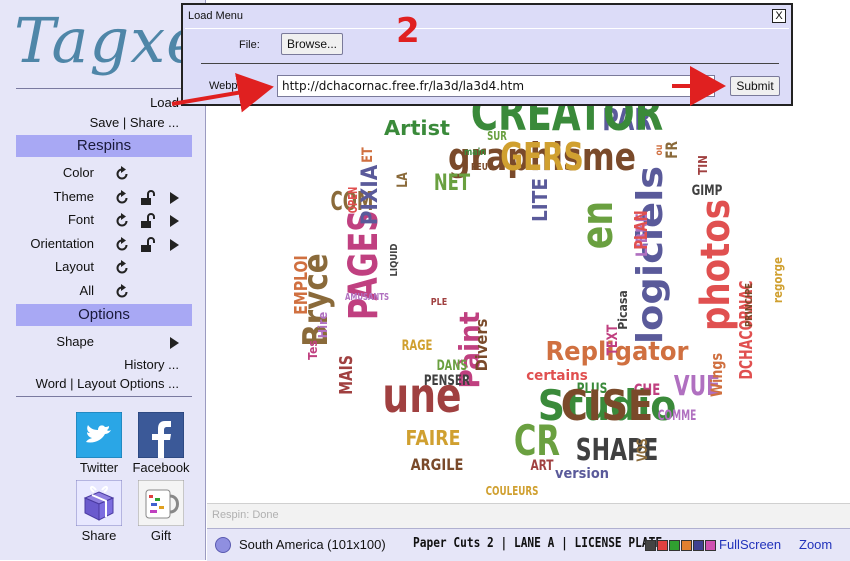 The height and width of the screenshot is (561, 850). What do you see at coordinates (417, 128) in the screenshot?
I see `cloud-word: Artist` at bounding box center [417, 128].